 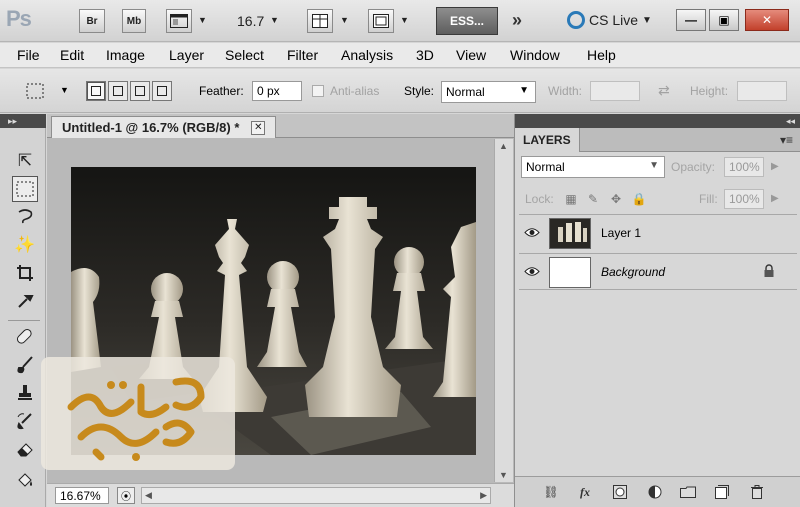 I want to click on menu-file: File, so click(x=28, y=55).